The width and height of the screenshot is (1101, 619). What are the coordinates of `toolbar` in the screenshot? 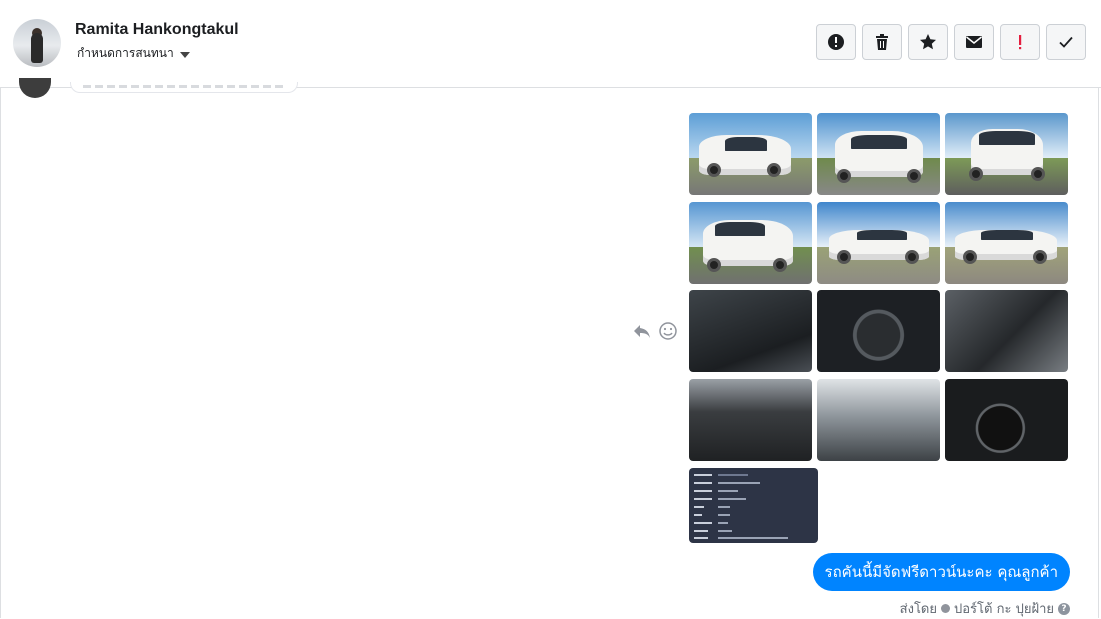 It's located at (951, 42).